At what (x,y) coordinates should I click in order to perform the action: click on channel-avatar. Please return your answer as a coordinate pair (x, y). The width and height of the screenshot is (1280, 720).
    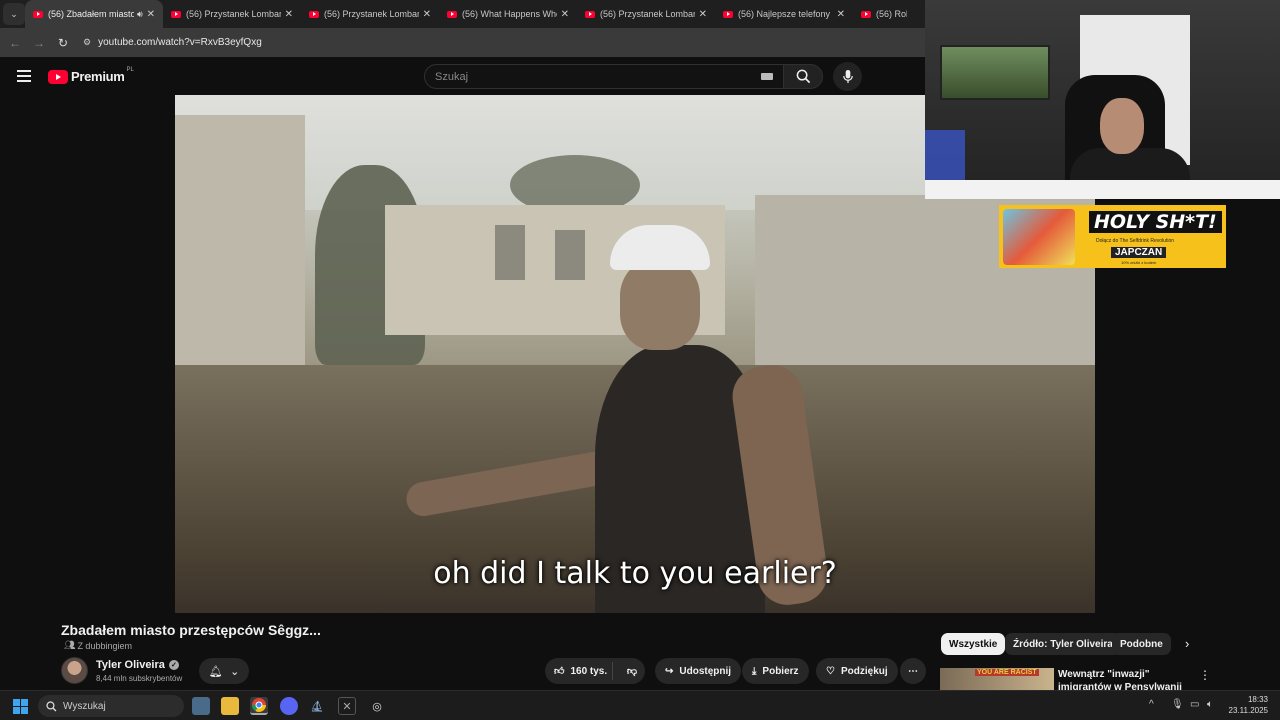
    Looking at the image, I should click on (74, 670).